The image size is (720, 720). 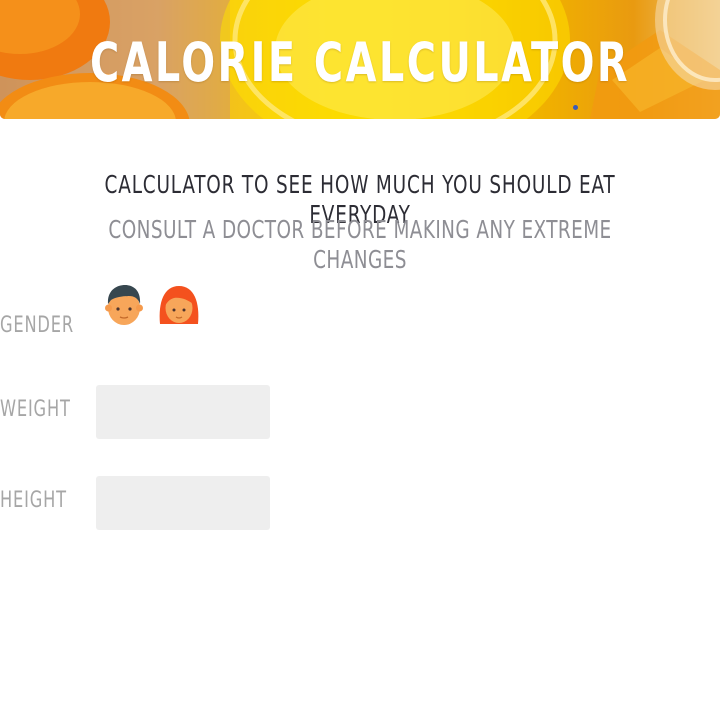 I want to click on weight-label: WEIGHT, so click(x=35, y=409).